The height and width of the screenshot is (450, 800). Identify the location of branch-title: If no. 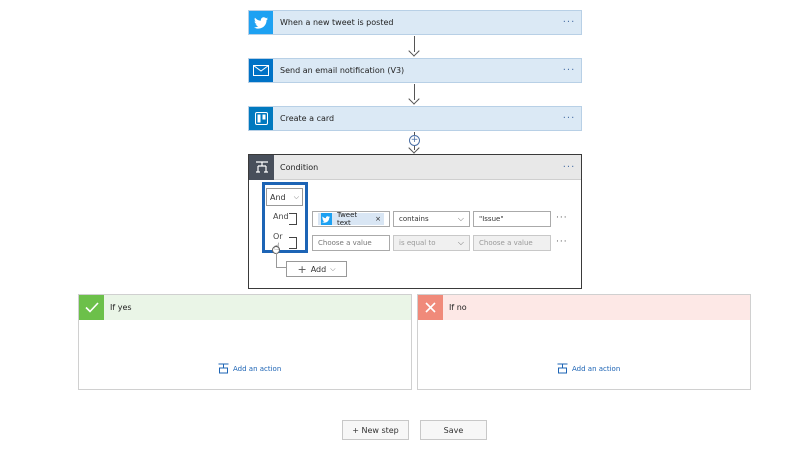
(458, 307).